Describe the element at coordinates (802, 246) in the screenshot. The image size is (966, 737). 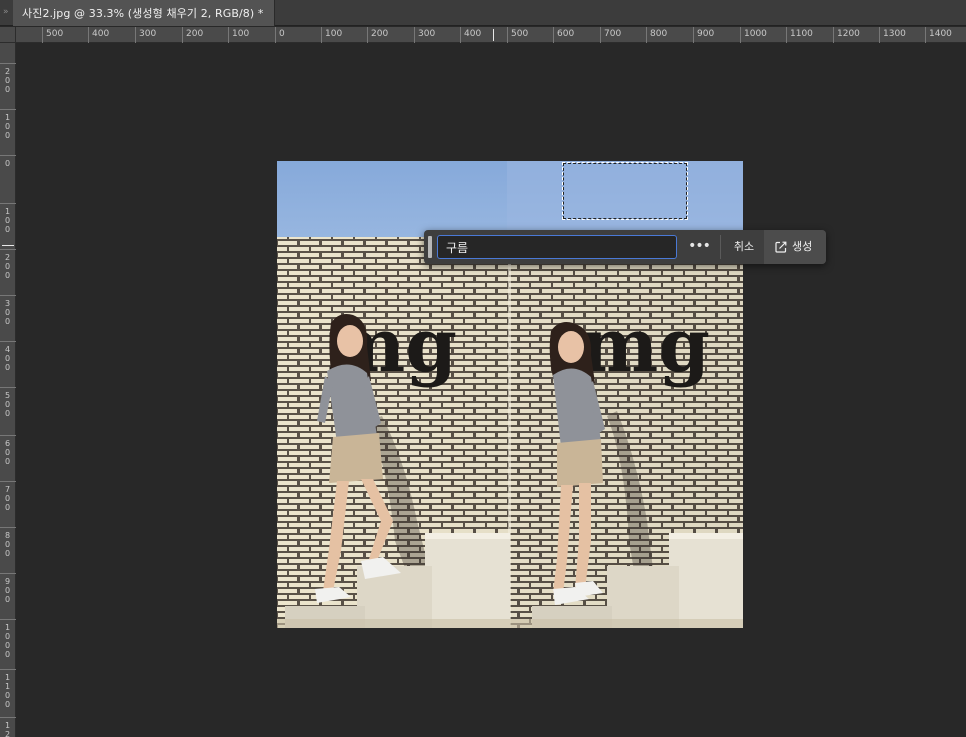
I see `generate-label: 생성` at that location.